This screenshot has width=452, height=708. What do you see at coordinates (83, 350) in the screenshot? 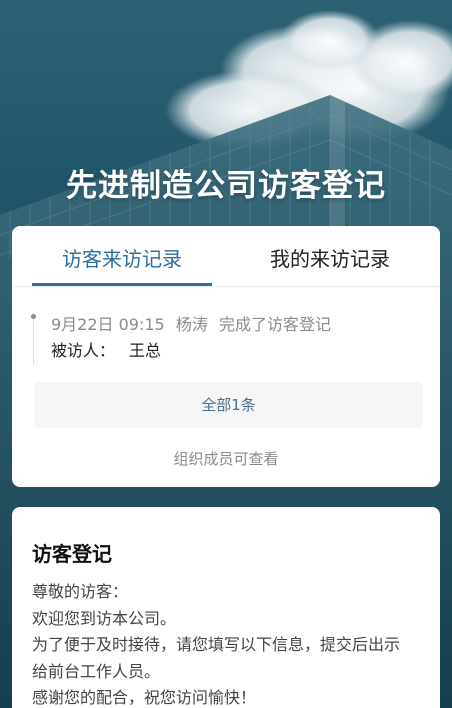
I see `host-label: 被访人：` at bounding box center [83, 350].